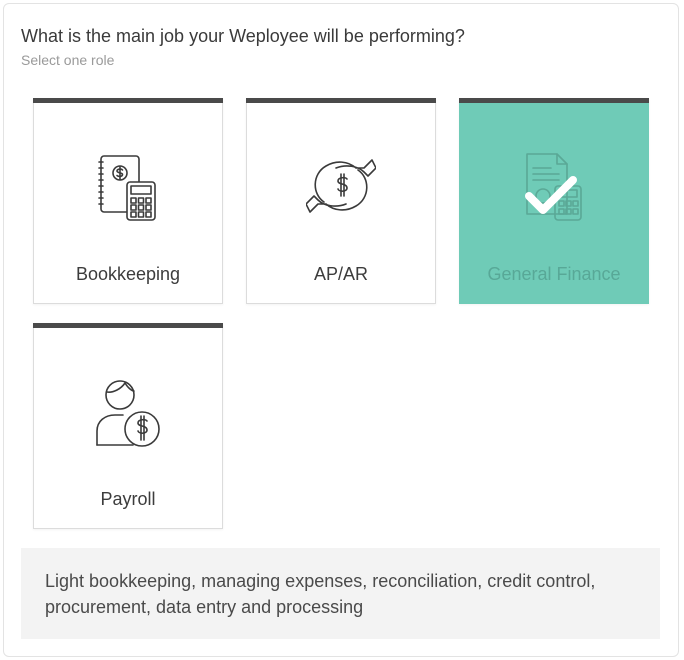 Image resolution: width=684 pixels, height=660 pixels. What do you see at coordinates (128, 413) in the screenshot?
I see `person-dollar-icon` at bounding box center [128, 413].